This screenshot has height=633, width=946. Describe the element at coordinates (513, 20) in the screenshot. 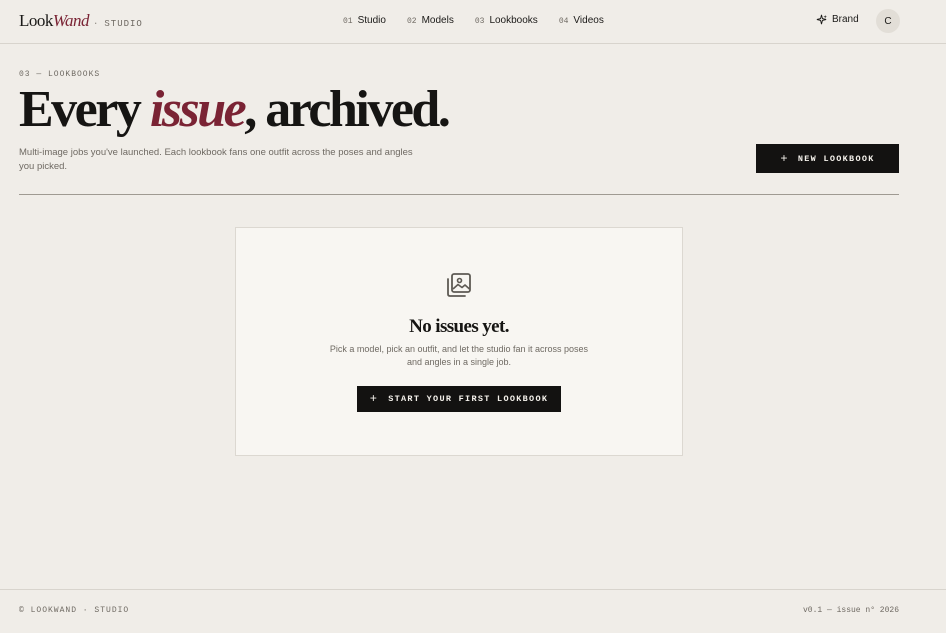

I see `nav-label: Lookbooks` at that location.